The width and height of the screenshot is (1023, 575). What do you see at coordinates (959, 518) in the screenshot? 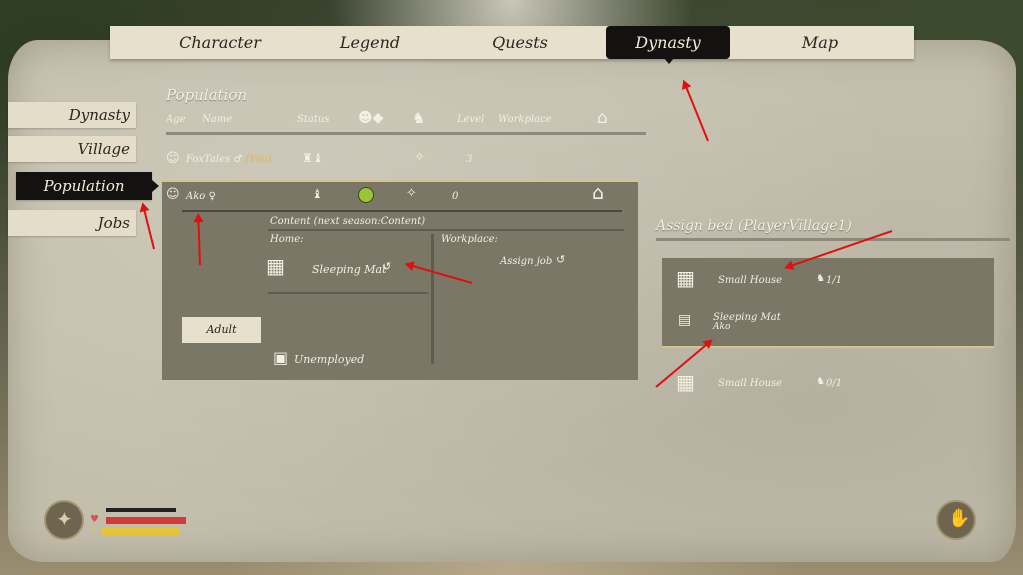
I see `hand-glyph-icon: ✋` at bounding box center [959, 518].